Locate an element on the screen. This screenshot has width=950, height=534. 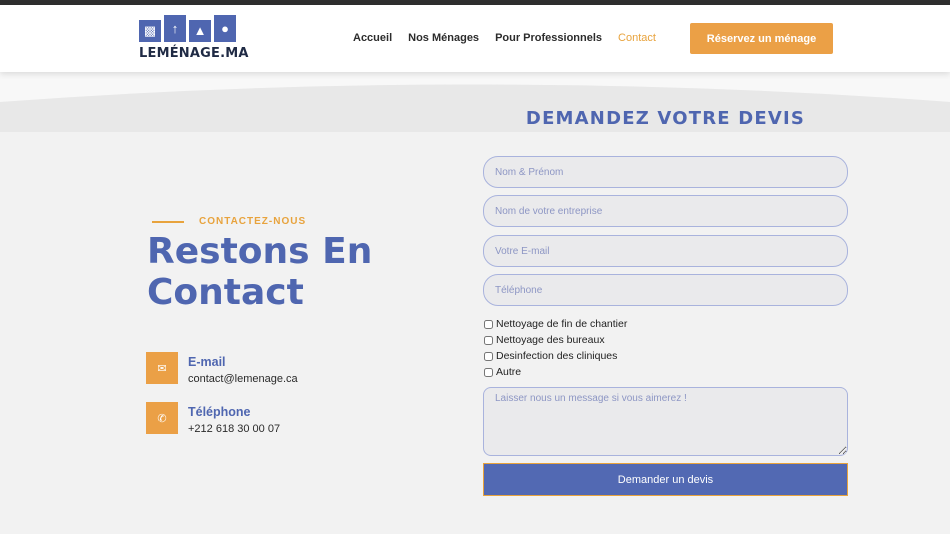
eyebrow-divider is located at coordinates (168, 222).